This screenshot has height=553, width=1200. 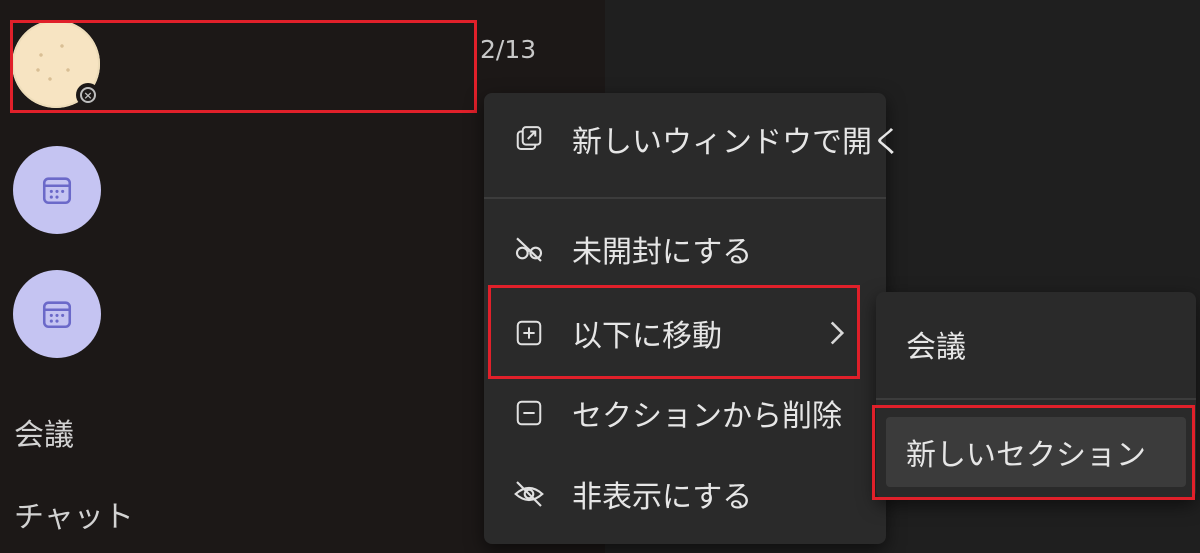 I want to click on menu-item-hide: 非表示にする, so click(x=685, y=494).